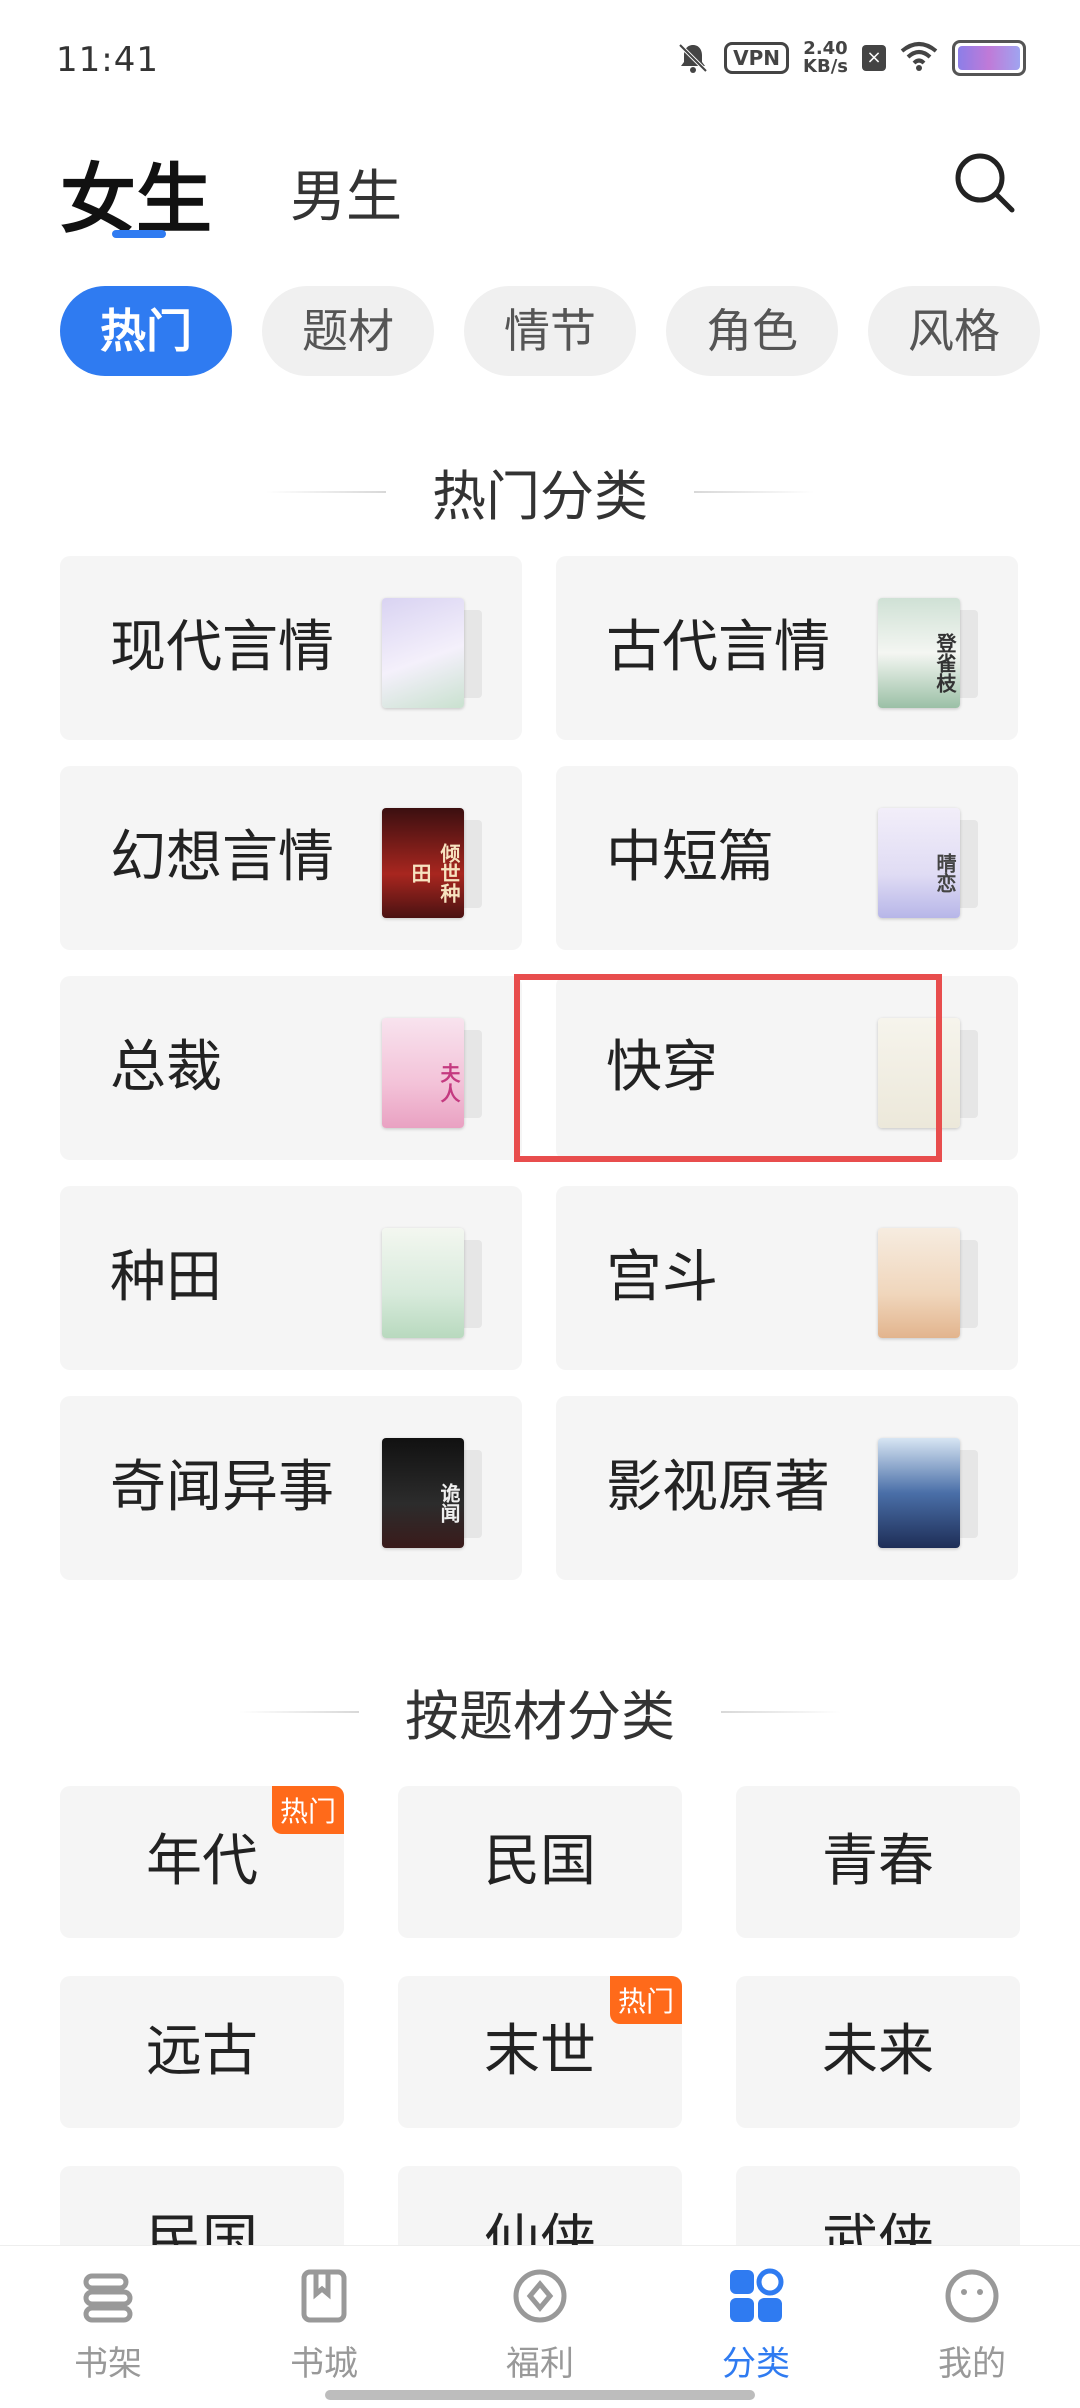  What do you see at coordinates (972, 2296) in the screenshot?
I see `profile-icon` at bounding box center [972, 2296].